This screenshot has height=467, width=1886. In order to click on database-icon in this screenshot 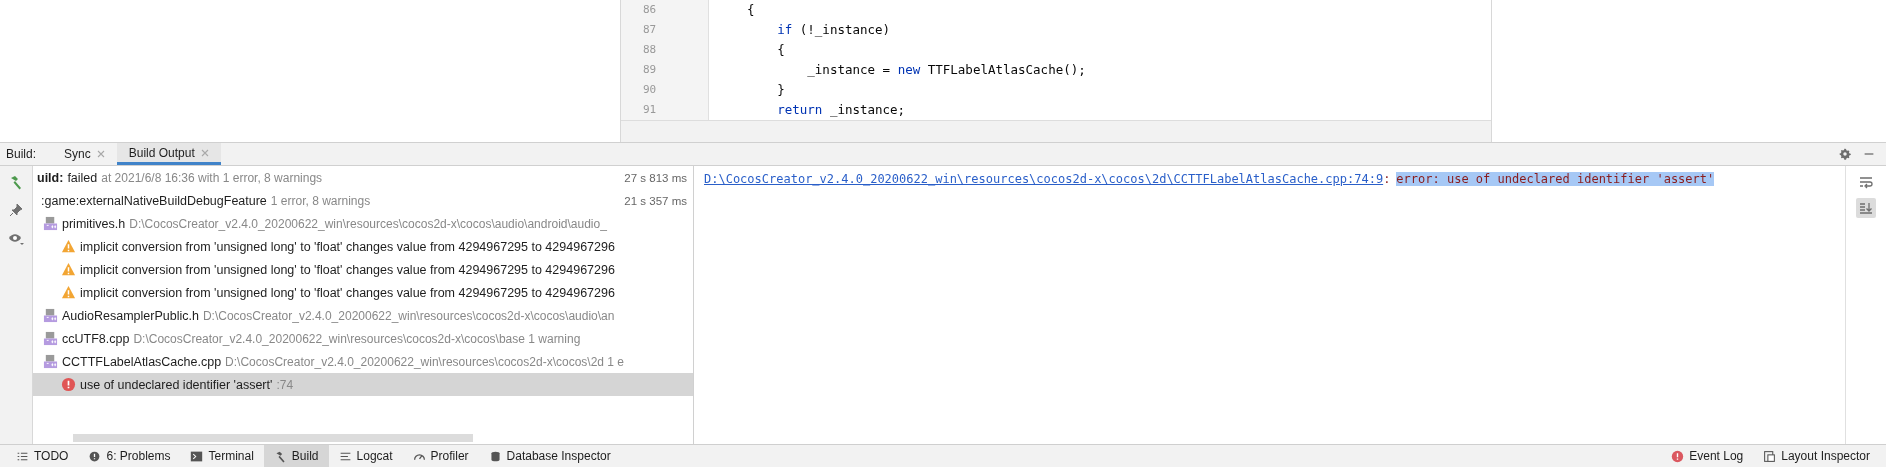, I will do `click(495, 456)`.